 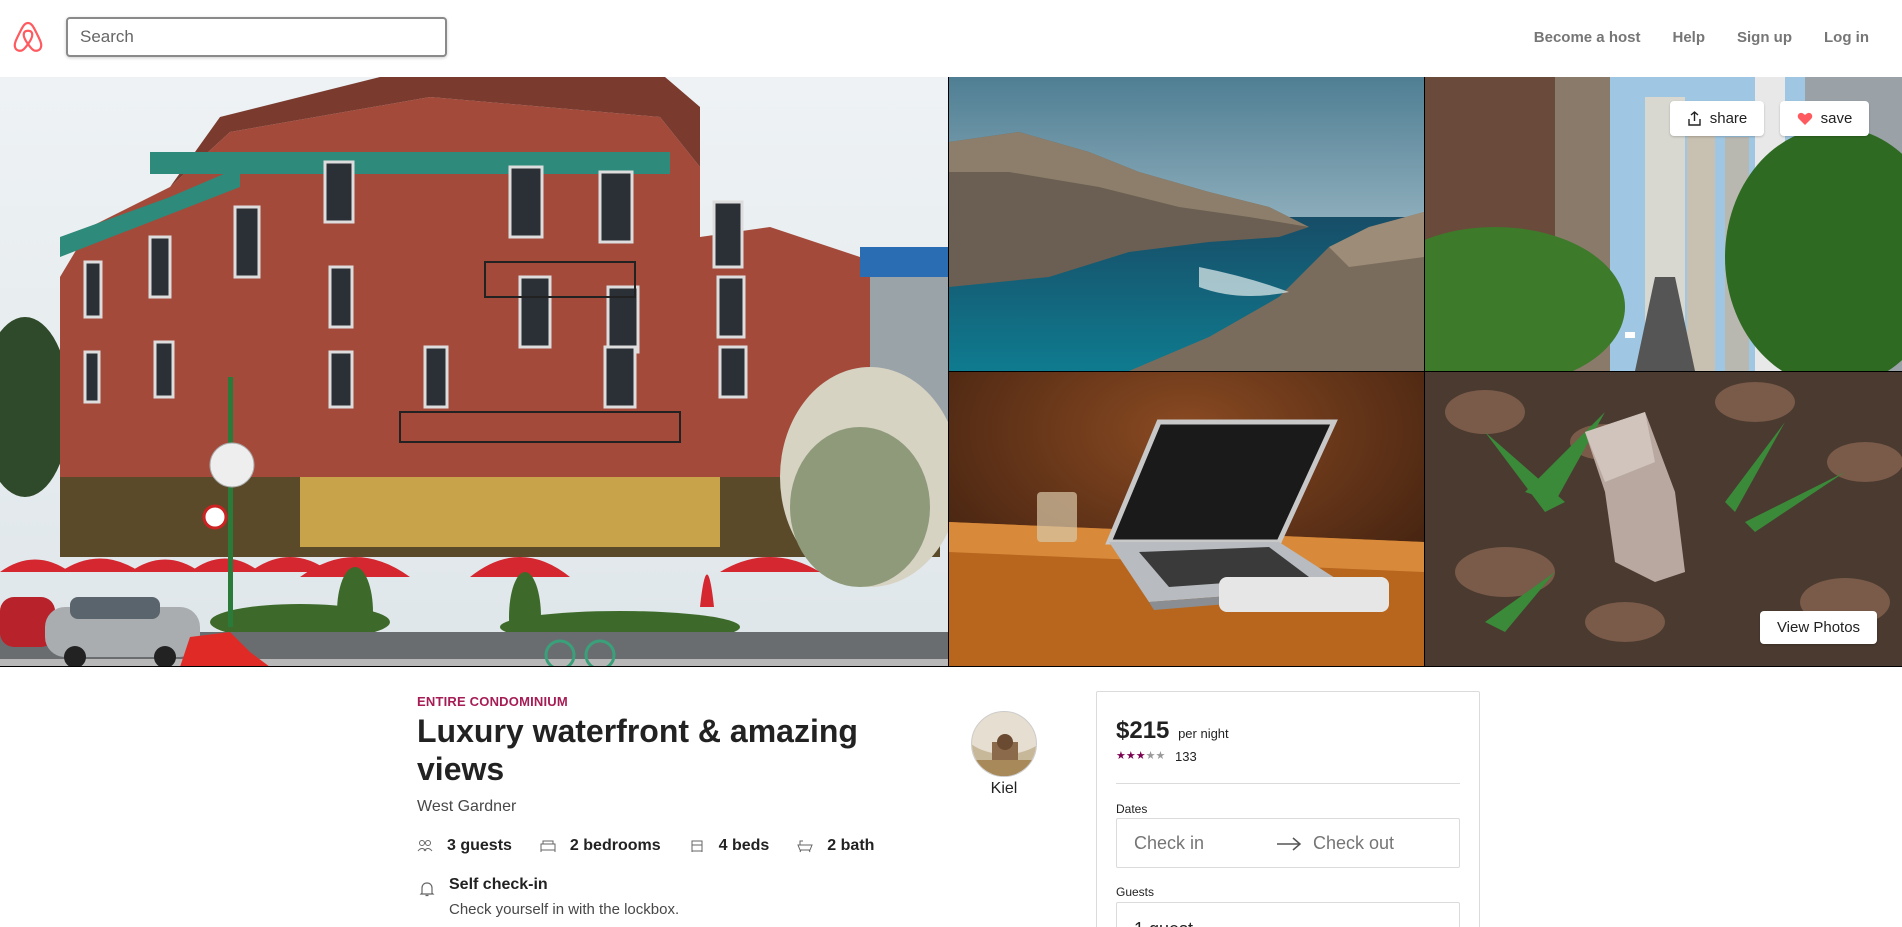 I want to click on host-name: Kiel, so click(x=1004, y=788).